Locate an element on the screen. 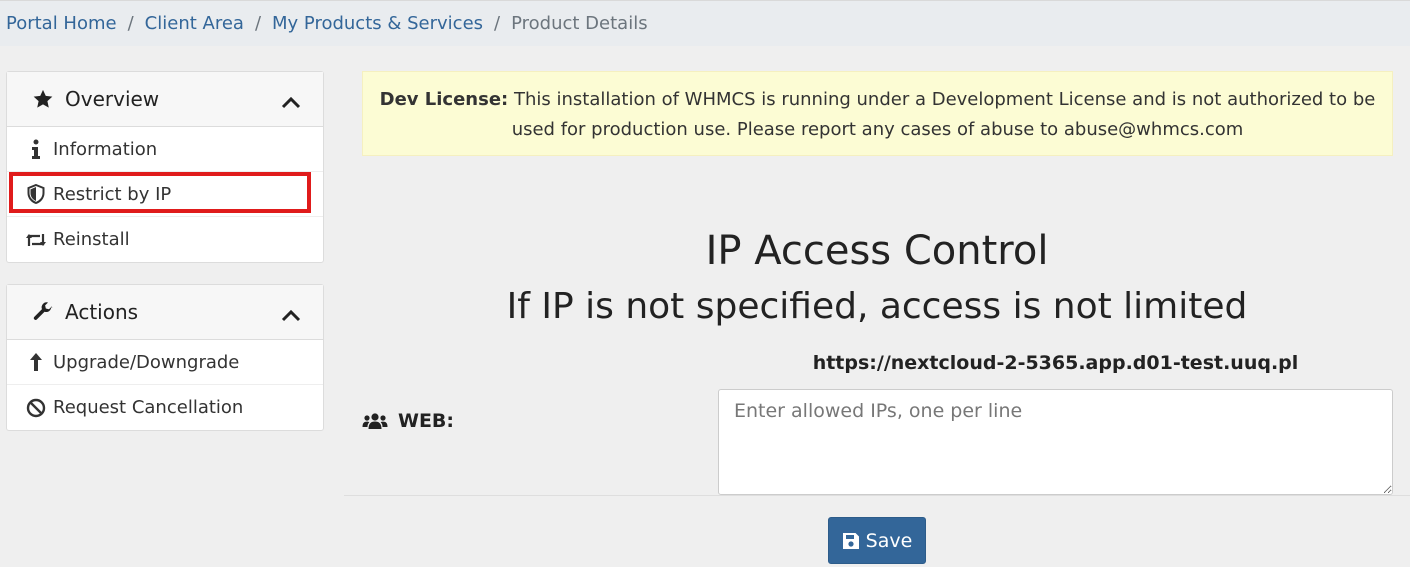 The image size is (1410, 567). arrow-up-icon is located at coordinates (36, 362).